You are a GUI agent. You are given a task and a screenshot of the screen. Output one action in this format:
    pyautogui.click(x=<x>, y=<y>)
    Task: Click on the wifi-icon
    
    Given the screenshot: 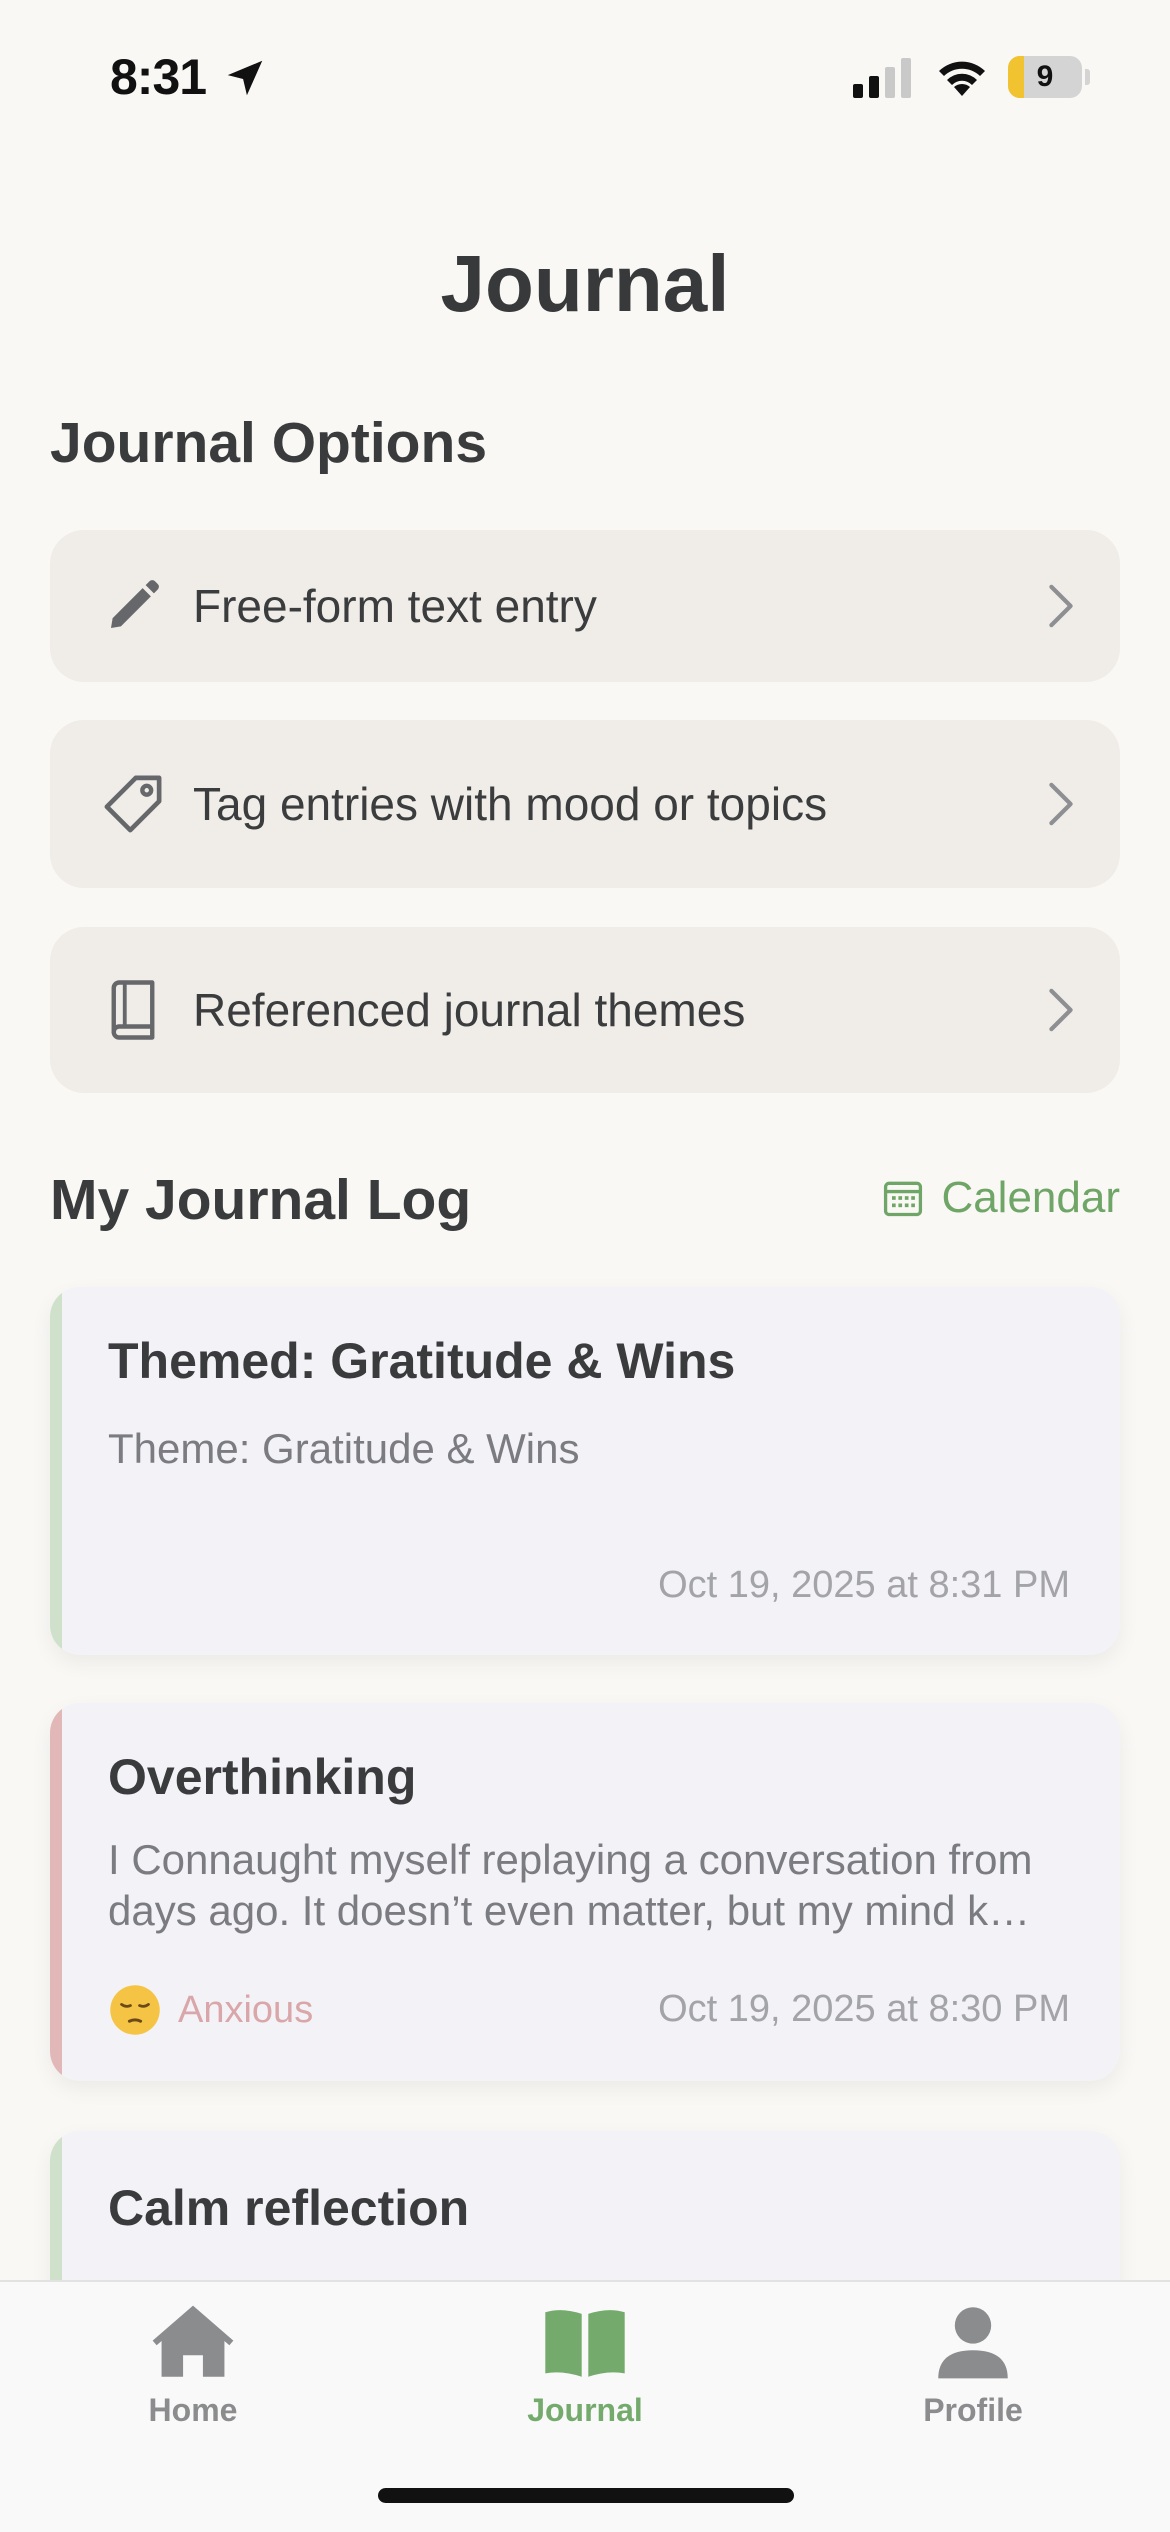 What is the action you would take?
    pyautogui.click(x=962, y=78)
    